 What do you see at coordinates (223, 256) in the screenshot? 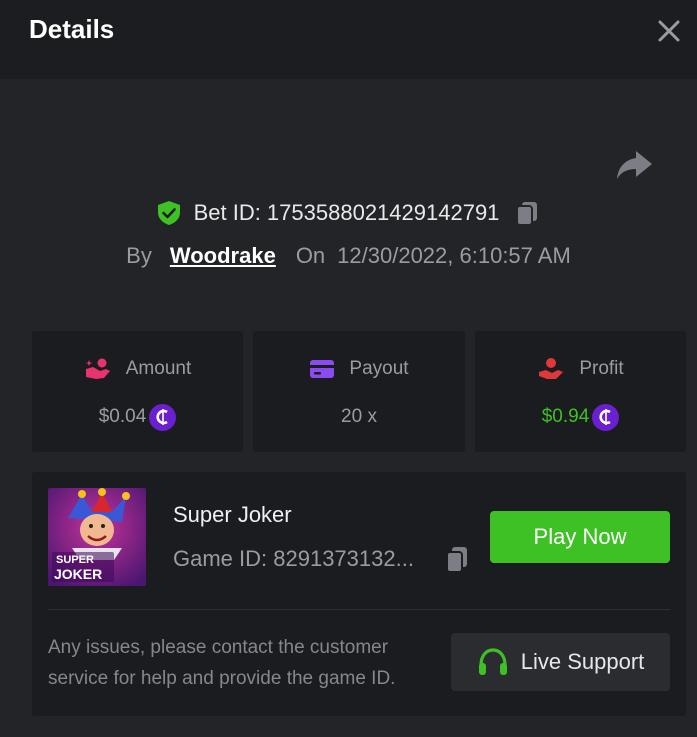
I see `user-link: Woodrake` at bounding box center [223, 256].